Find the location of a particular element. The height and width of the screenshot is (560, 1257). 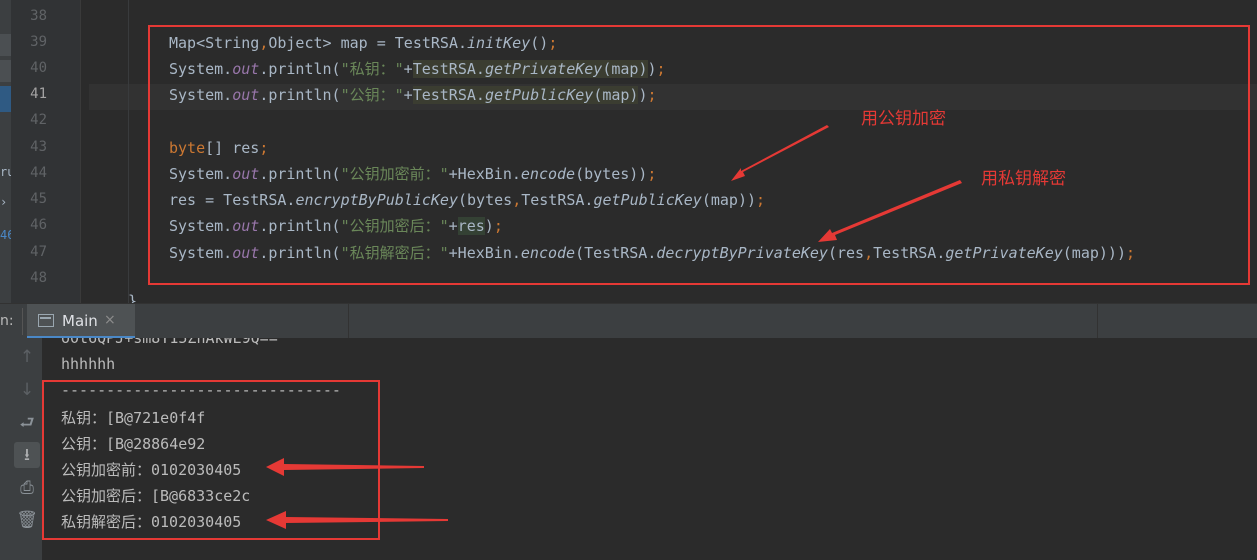

arrow-decrypt is located at coordinates (890, 211).